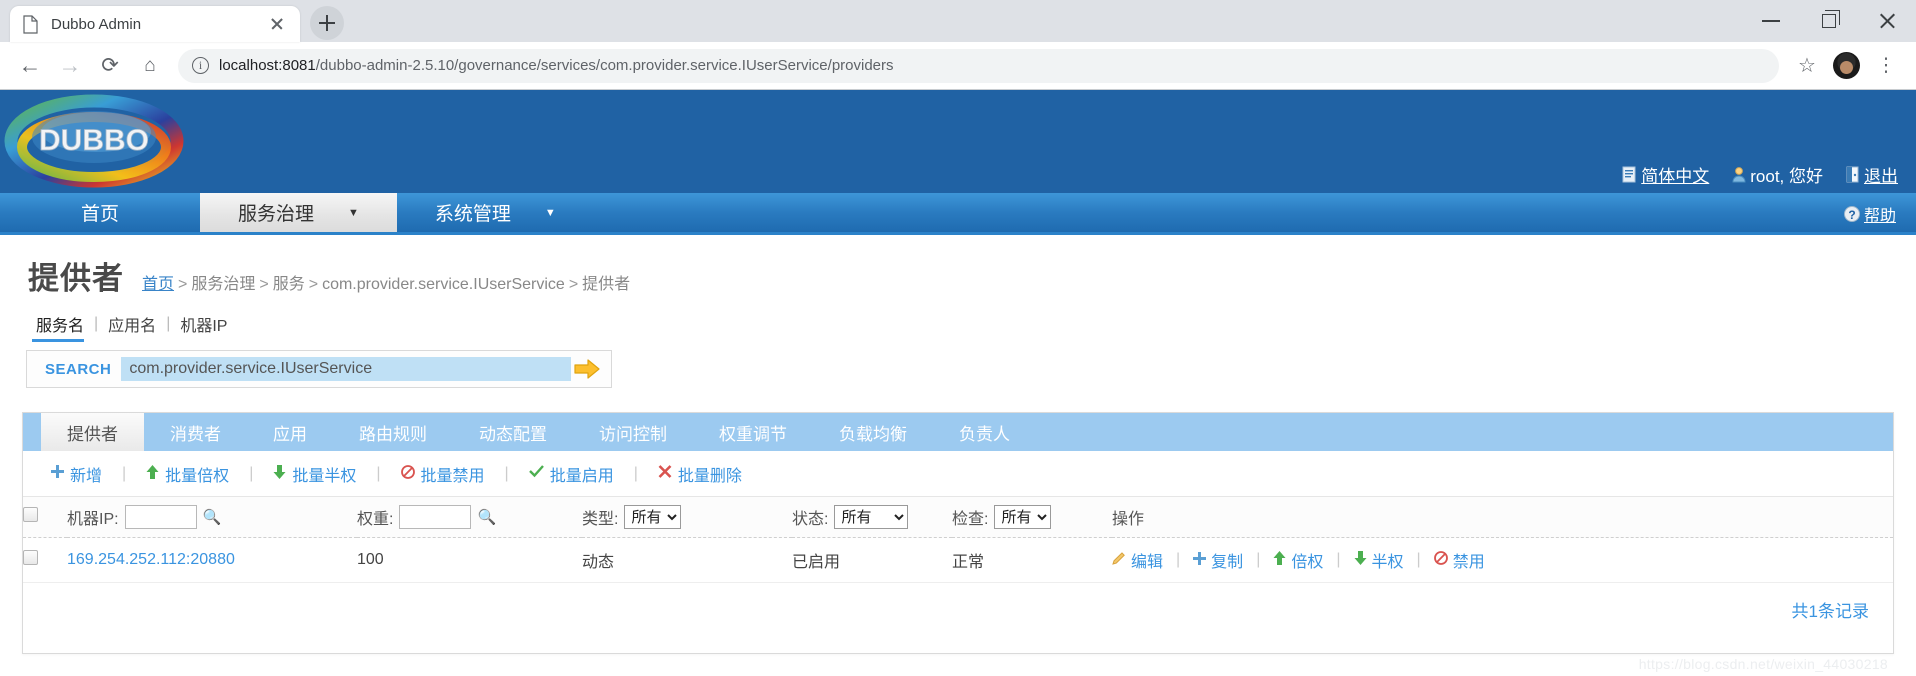  I want to click on batch-delete-button: 批量删除, so click(700, 474).